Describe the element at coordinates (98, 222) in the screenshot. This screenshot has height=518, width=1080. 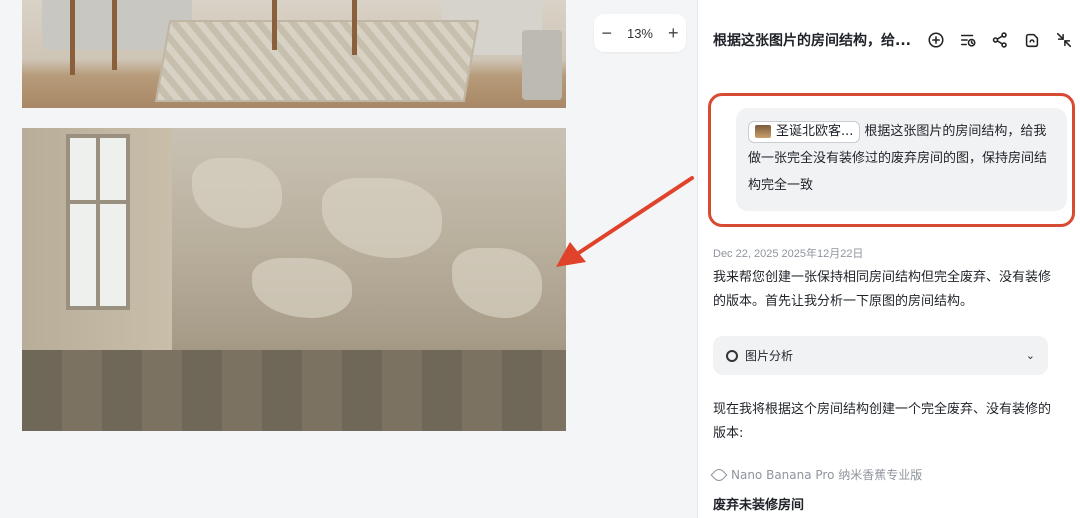
I see `window-shape` at that location.